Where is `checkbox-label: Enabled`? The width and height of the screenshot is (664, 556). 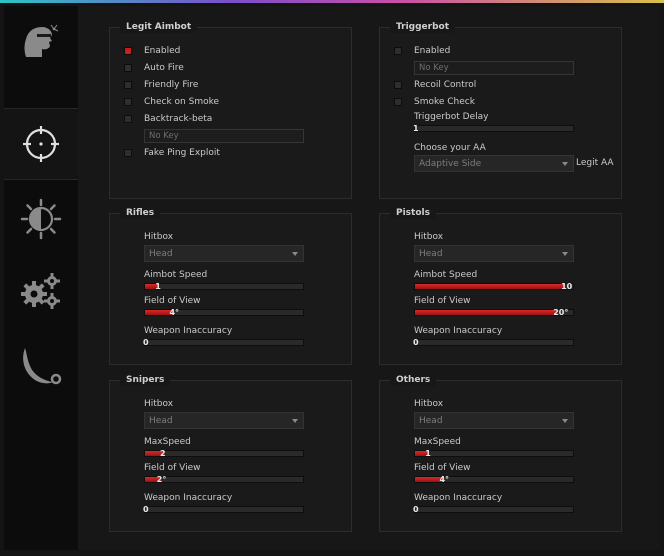
checkbox-label: Enabled is located at coordinates (162, 51).